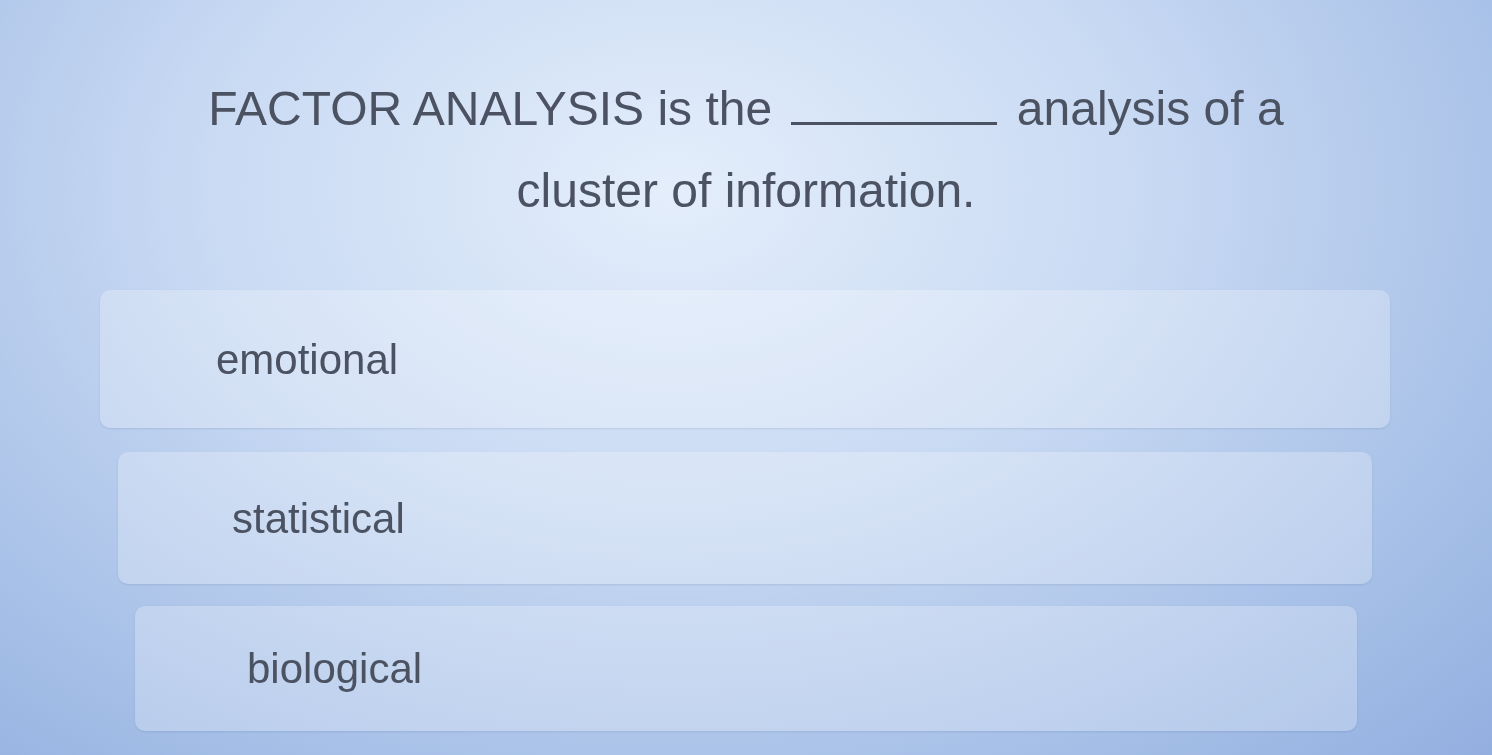  I want to click on question-text: FACTOR ANALYSIS is the analysis of a cluster of information., so click(746, 150).